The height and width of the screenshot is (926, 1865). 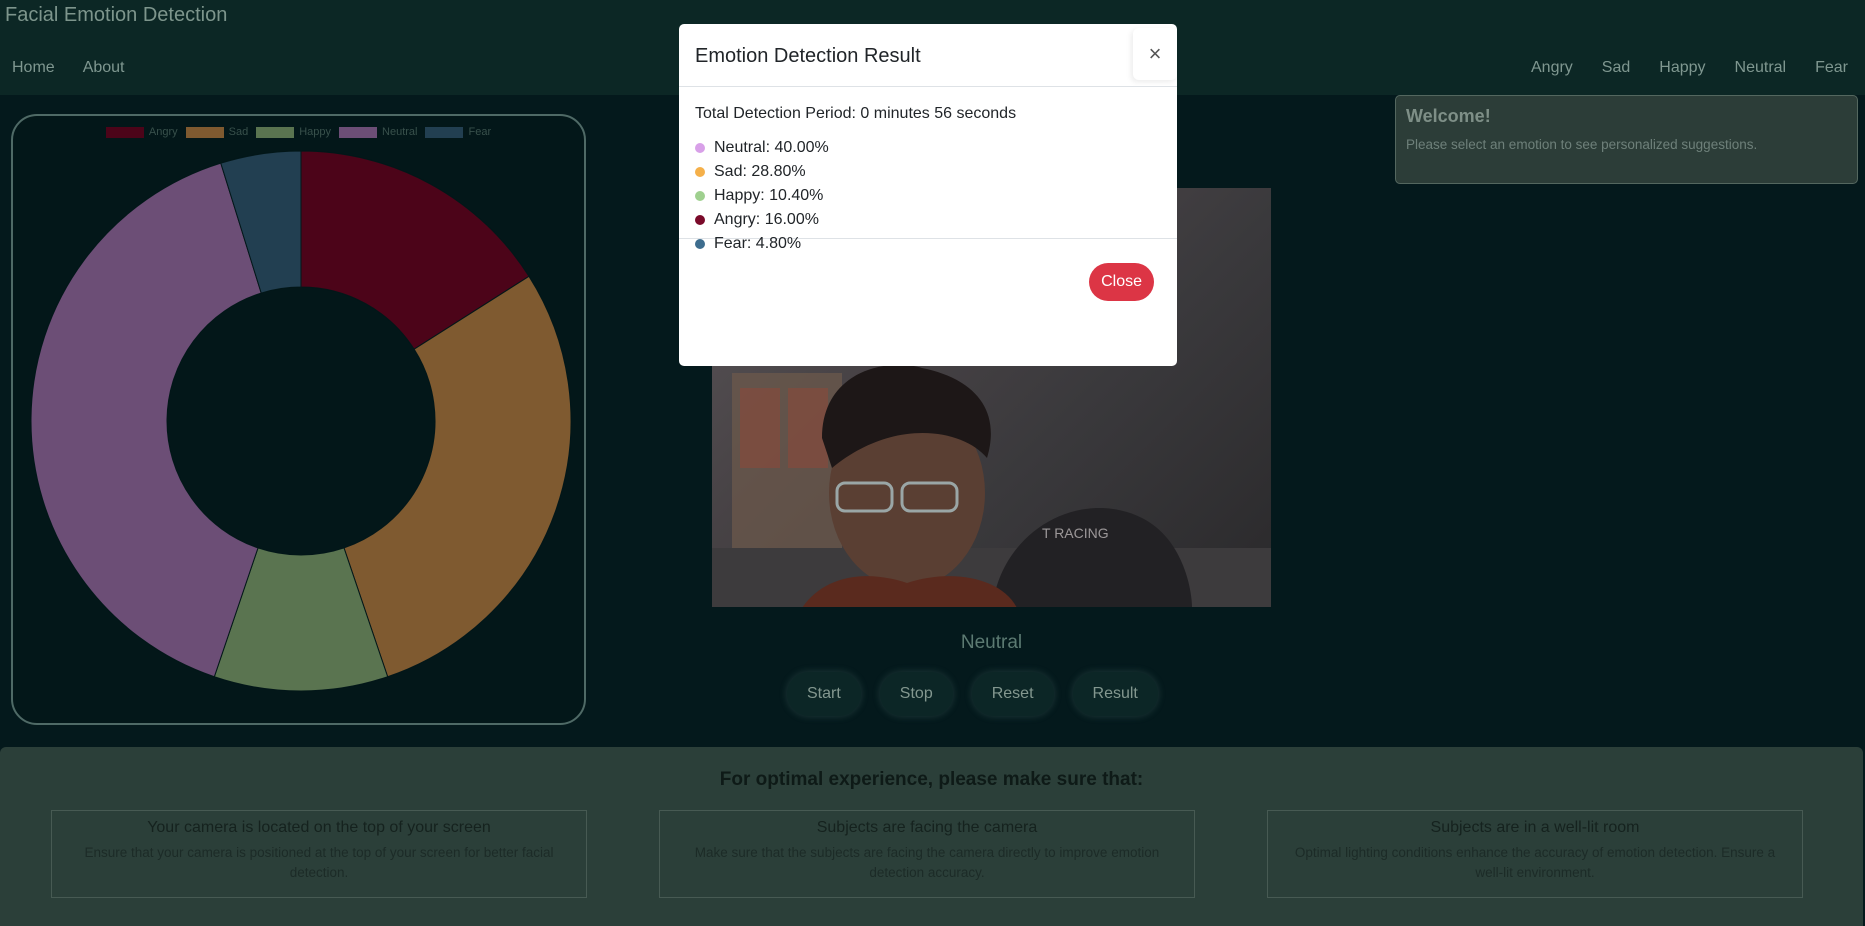 What do you see at coordinates (700, 148) in the screenshot?
I see `neutral-dot-icon` at bounding box center [700, 148].